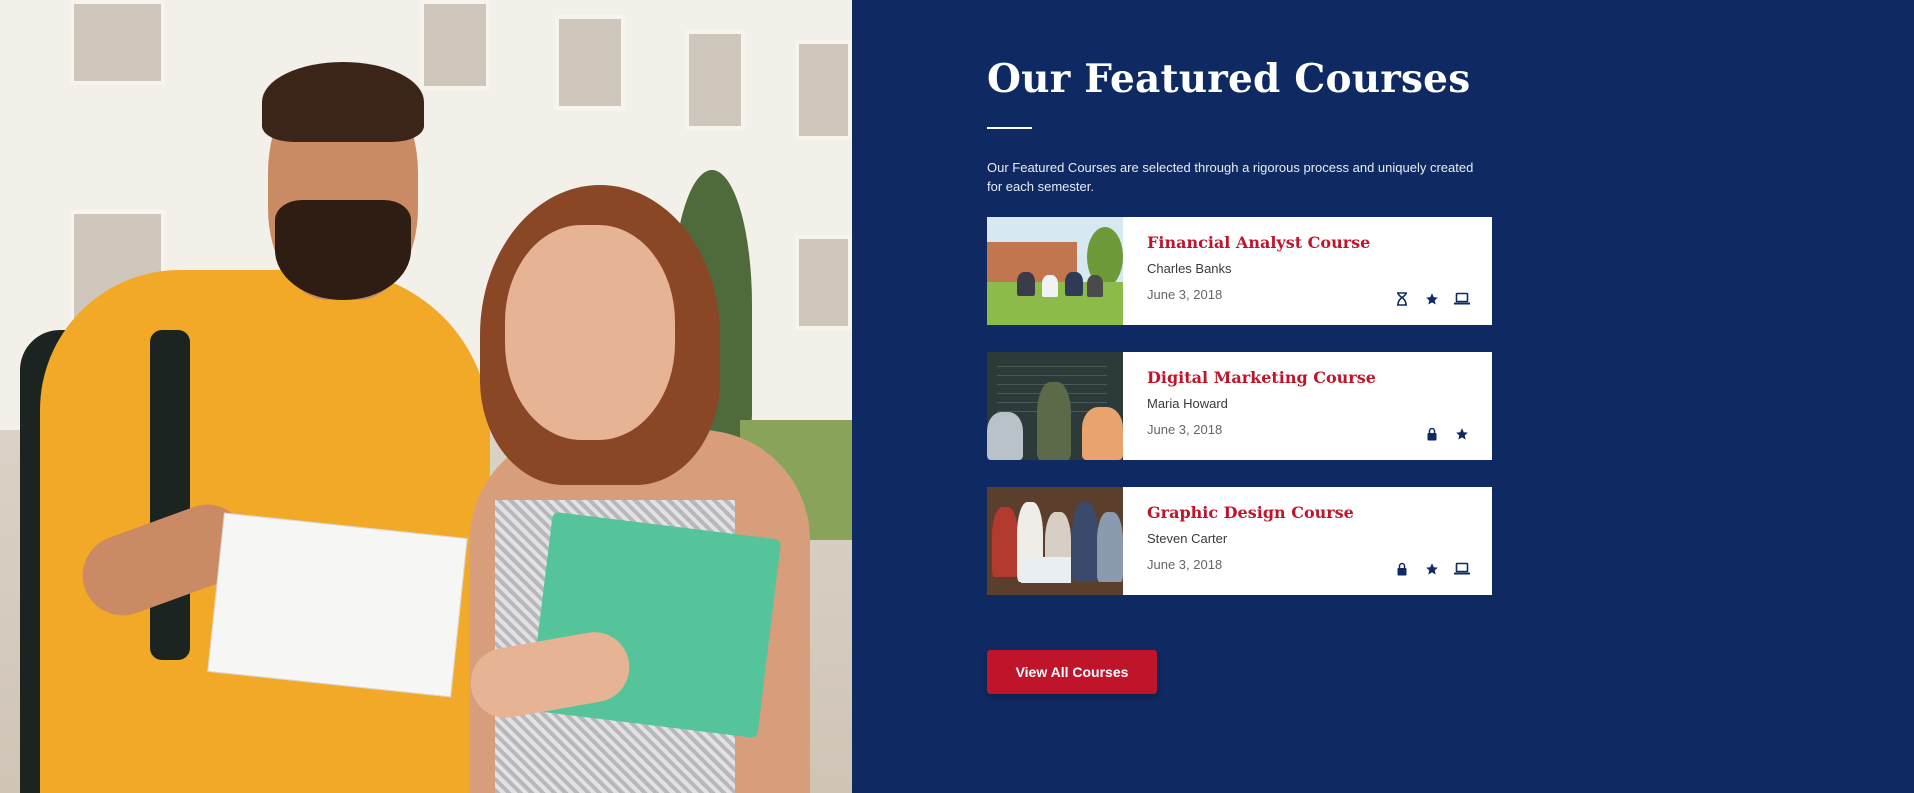 This screenshot has height=793, width=1914. I want to click on thumbnail-teacher, so click(1054, 420).